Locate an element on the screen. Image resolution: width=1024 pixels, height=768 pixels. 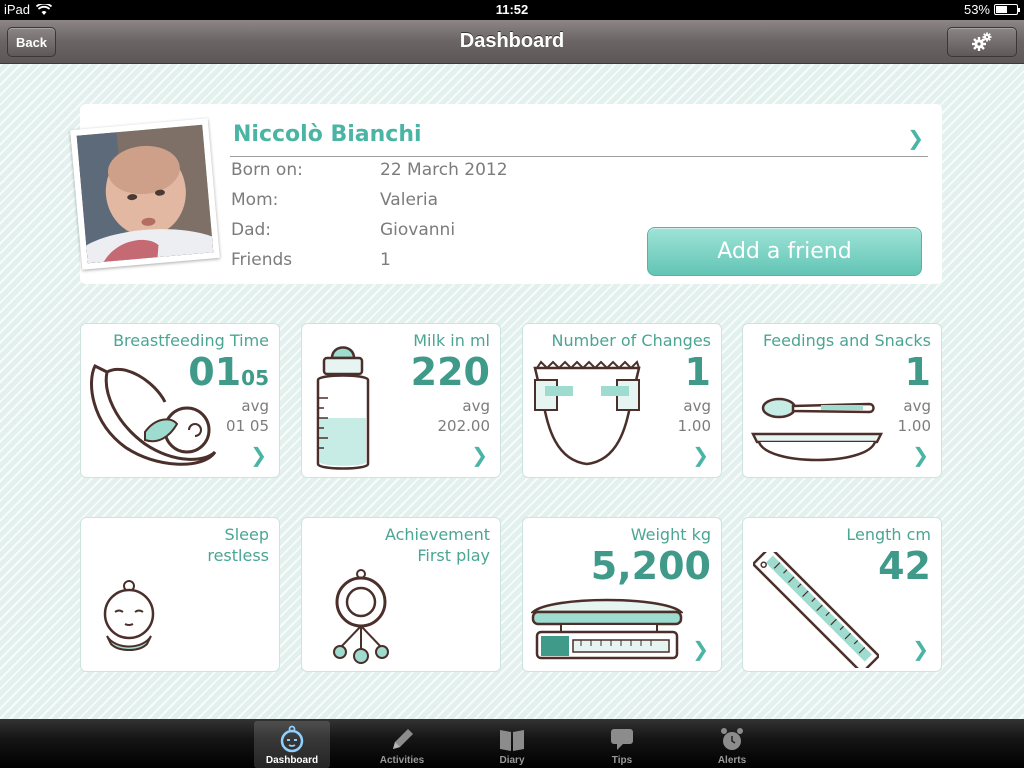
tile-breastfeeding-time: Breastfeeding Time 0105 avg 01 05 ❯ is located at coordinates (180, 400).